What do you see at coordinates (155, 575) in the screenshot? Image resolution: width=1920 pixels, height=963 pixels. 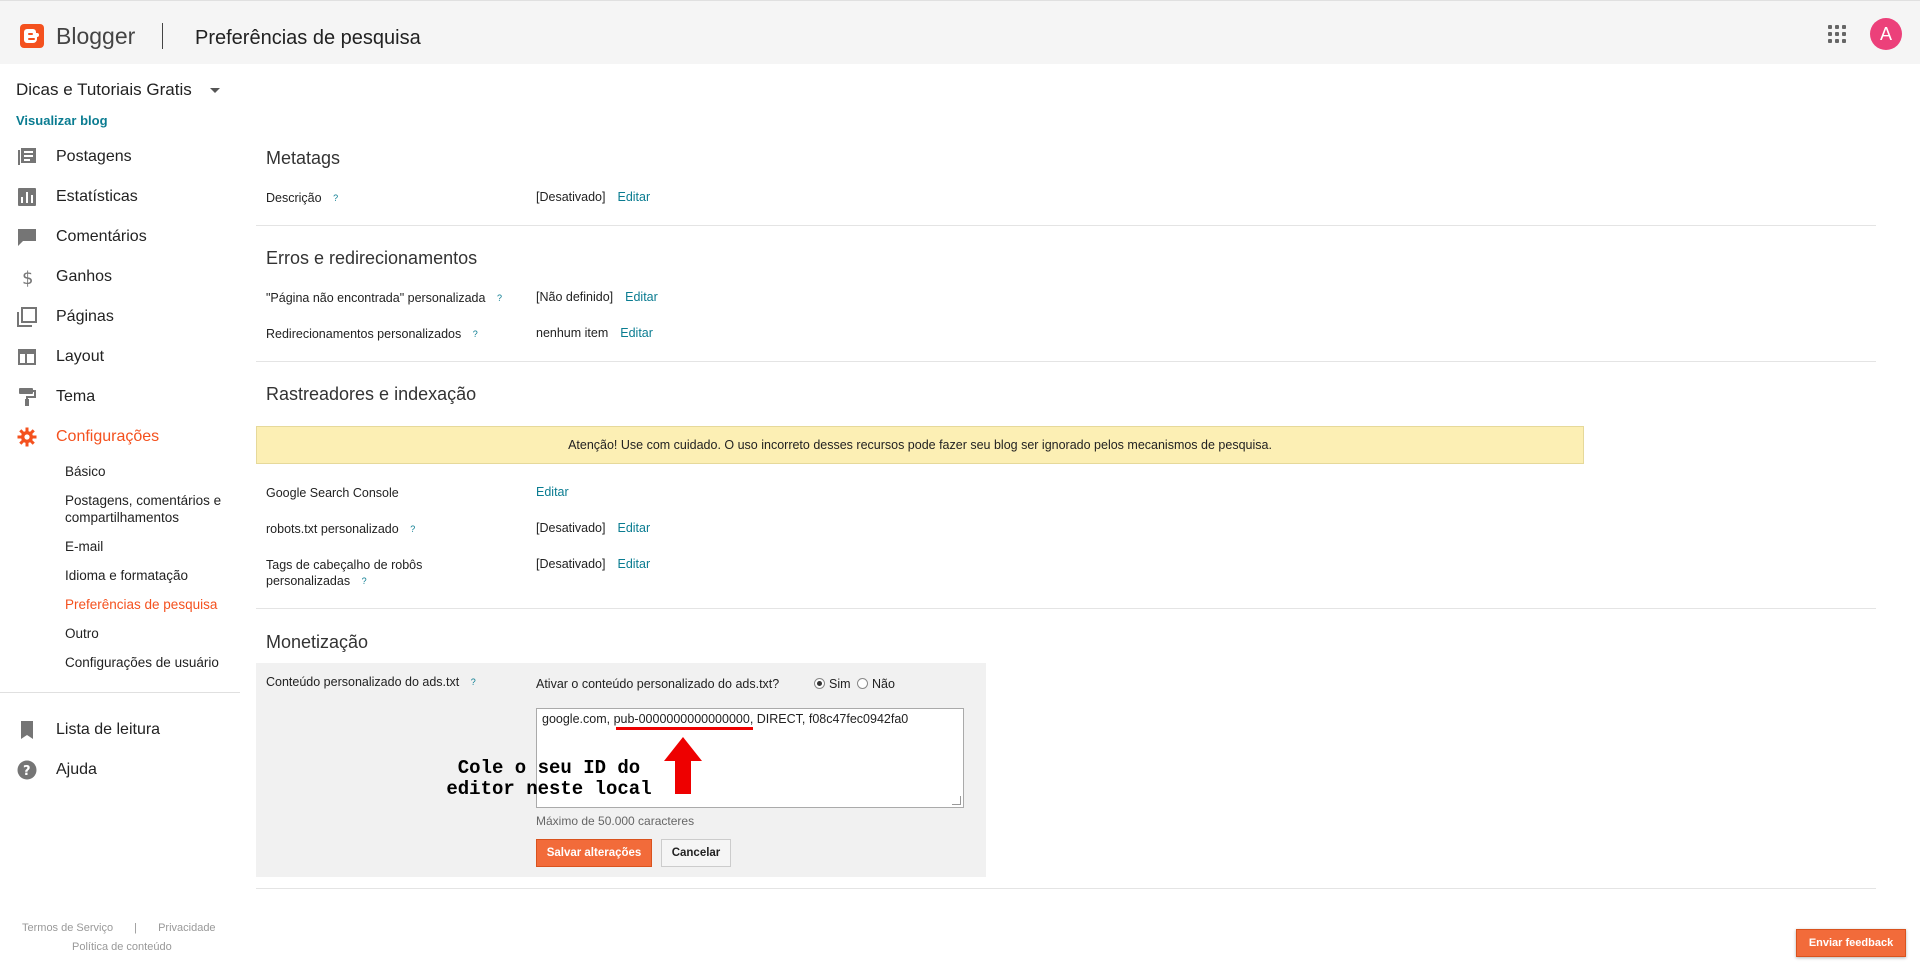 I see `sidebar-sub-idioma: Idioma e formatação` at bounding box center [155, 575].